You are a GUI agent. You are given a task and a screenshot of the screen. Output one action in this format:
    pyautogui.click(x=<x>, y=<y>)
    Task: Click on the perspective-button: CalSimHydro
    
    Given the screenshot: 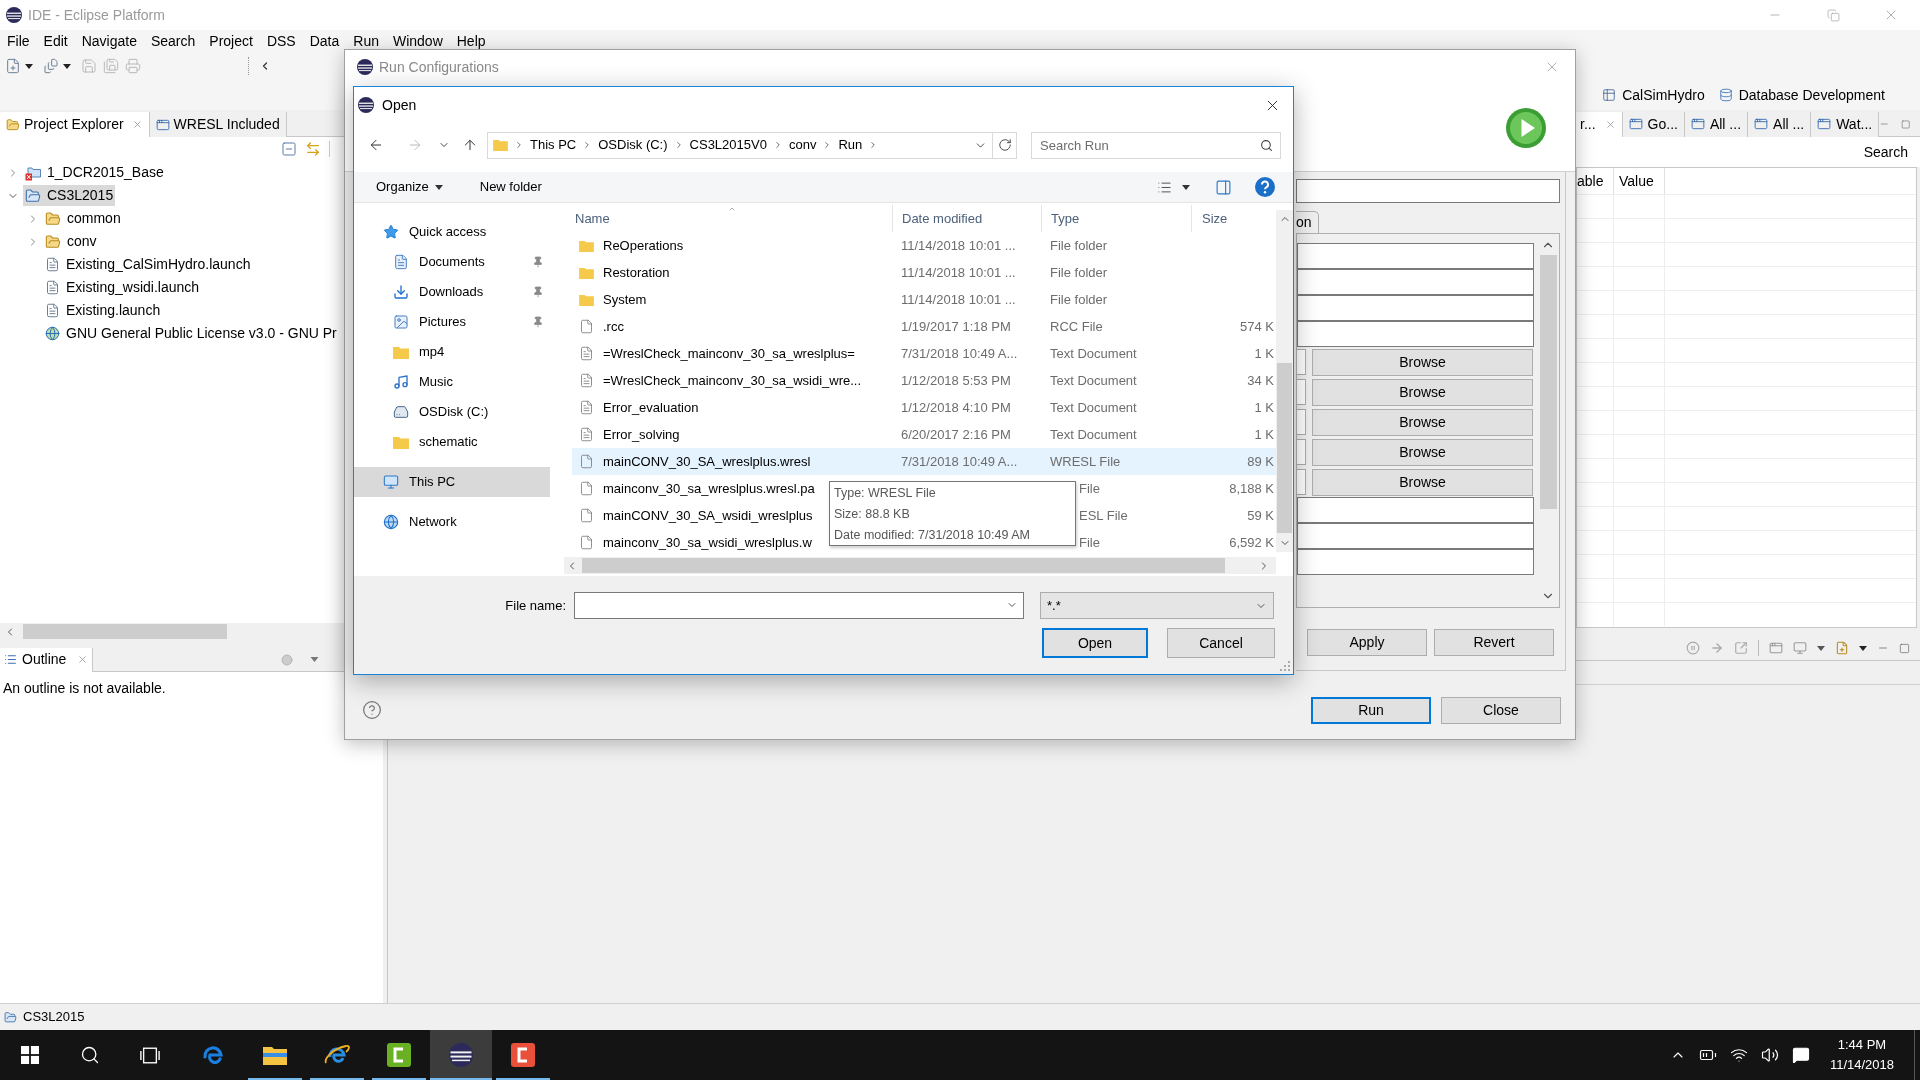 What is the action you would take?
    pyautogui.click(x=1653, y=95)
    